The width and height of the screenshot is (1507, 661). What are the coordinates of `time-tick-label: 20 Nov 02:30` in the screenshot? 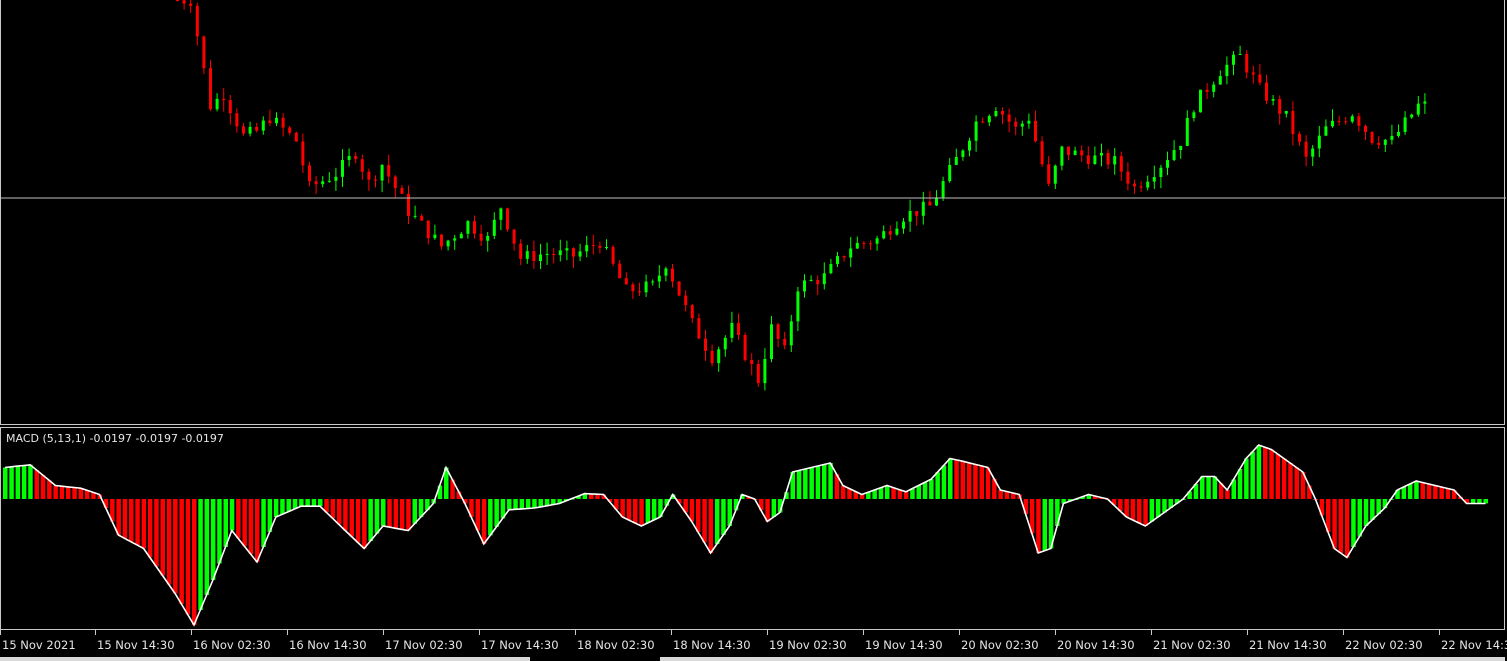 It's located at (1000, 645).